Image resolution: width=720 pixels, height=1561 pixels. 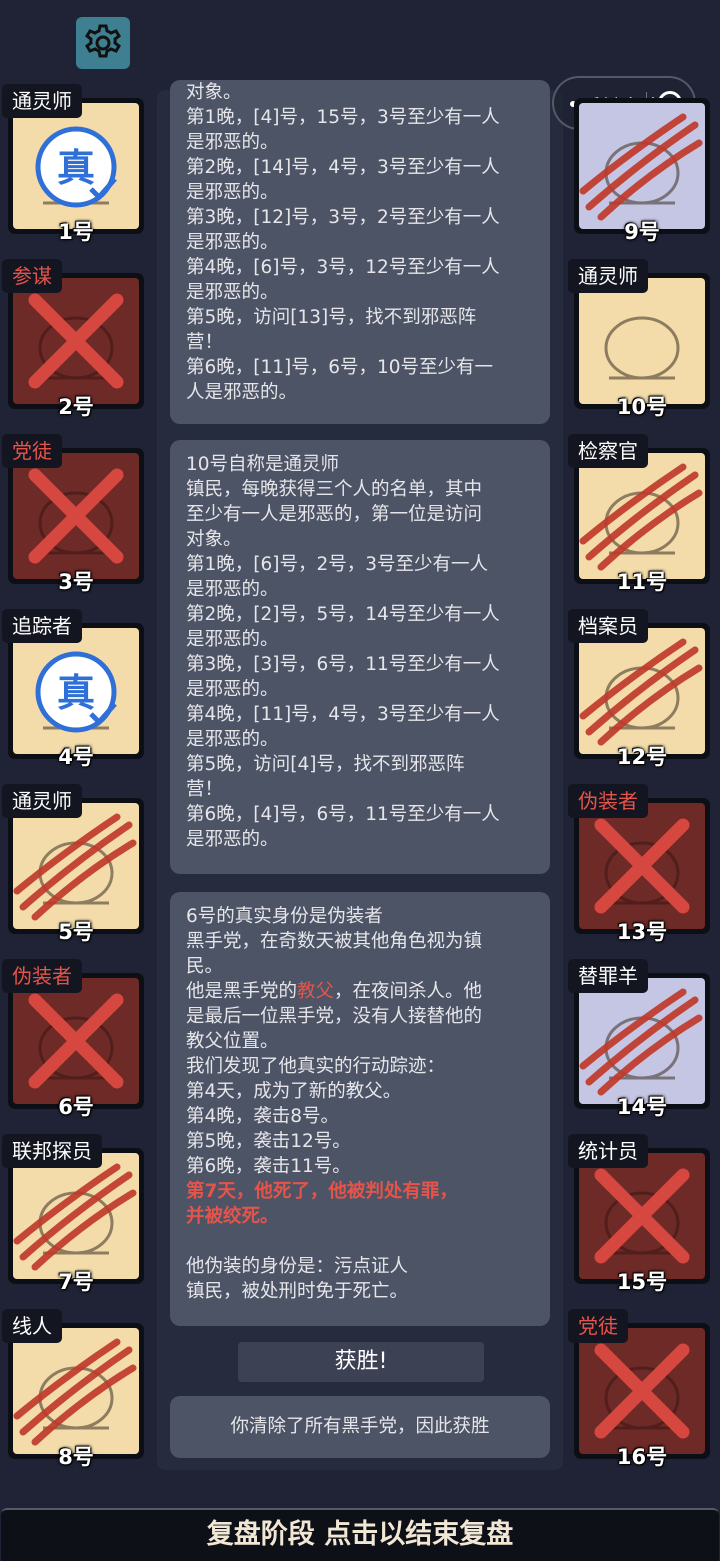 I want to click on gear-icon, so click(x=103, y=41).